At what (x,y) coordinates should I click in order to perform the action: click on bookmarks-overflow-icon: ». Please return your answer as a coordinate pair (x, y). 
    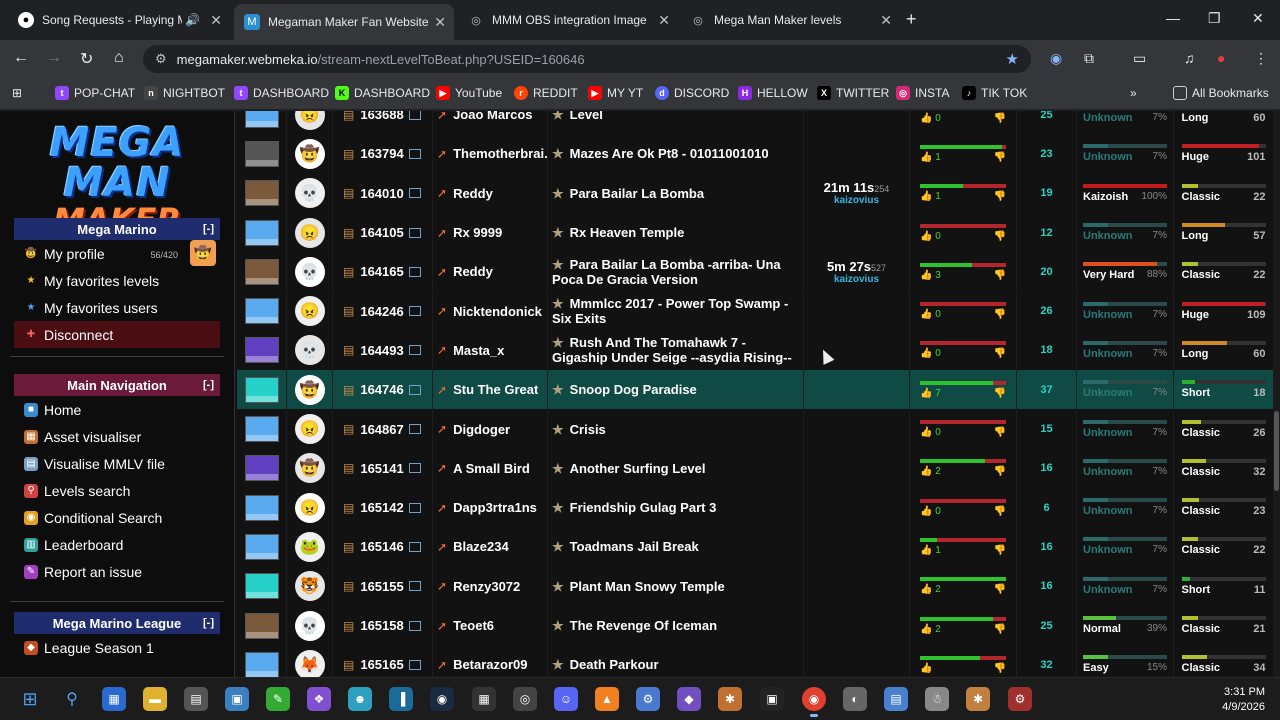
    Looking at the image, I should click on (1133, 93).